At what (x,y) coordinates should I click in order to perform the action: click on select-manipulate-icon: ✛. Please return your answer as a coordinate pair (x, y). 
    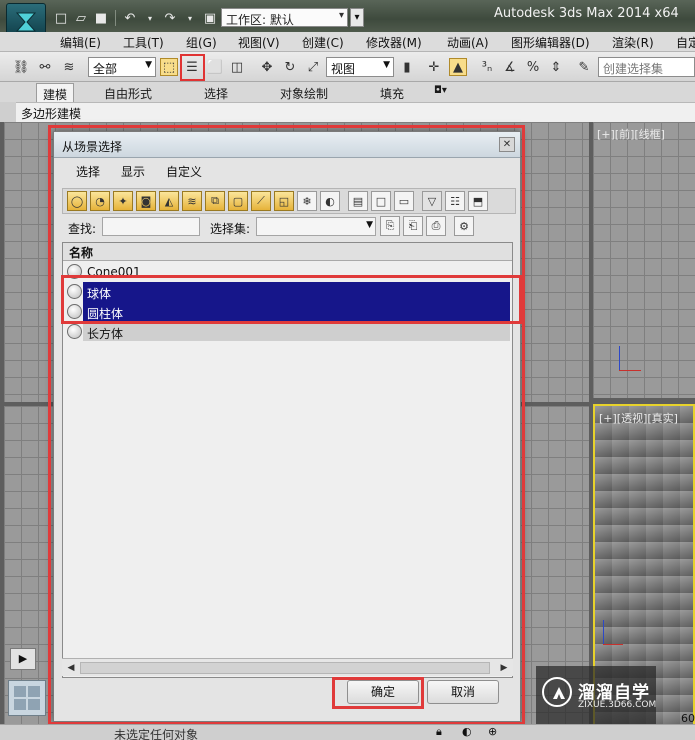
    Looking at the image, I should click on (434, 67).